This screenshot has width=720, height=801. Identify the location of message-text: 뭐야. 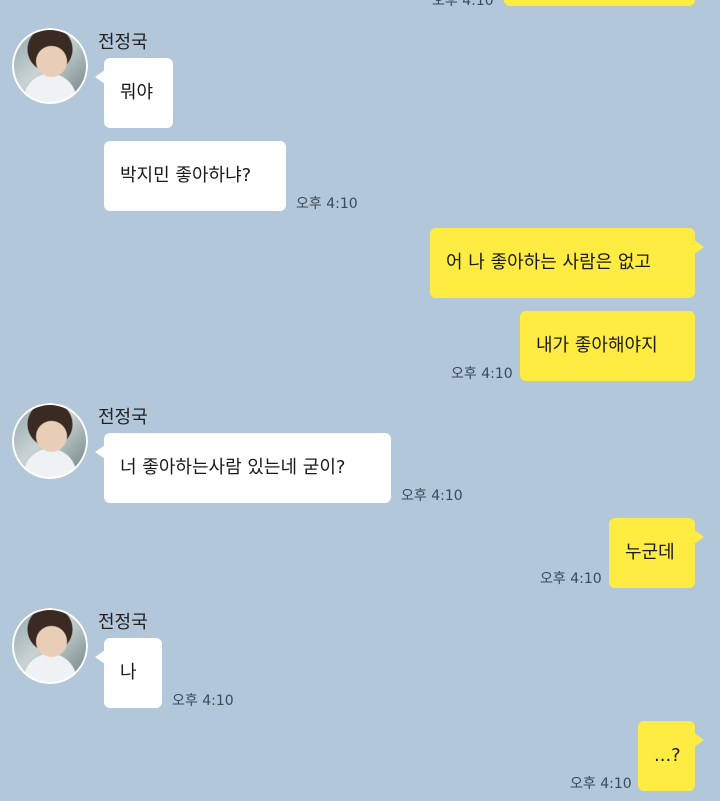
(137, 92).